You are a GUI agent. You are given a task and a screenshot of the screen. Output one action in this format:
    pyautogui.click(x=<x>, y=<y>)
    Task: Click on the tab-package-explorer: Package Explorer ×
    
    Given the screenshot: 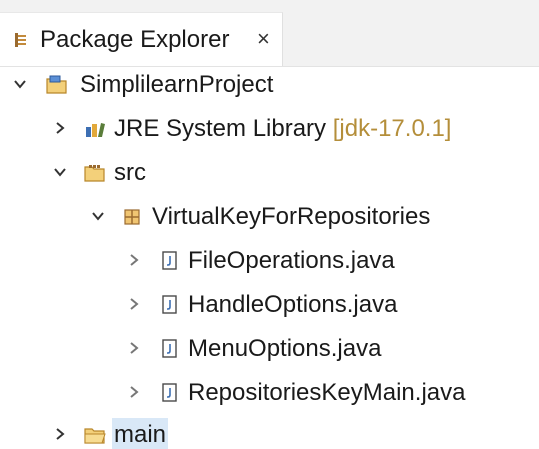 What is the action you would take?
    pyautogui.click(x=141, y=39)
    